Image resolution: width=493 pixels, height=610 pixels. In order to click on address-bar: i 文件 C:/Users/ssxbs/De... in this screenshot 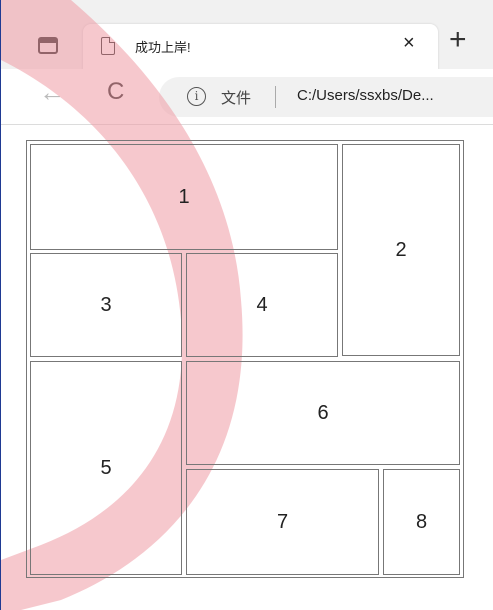, I will do `click(326, 97)`.